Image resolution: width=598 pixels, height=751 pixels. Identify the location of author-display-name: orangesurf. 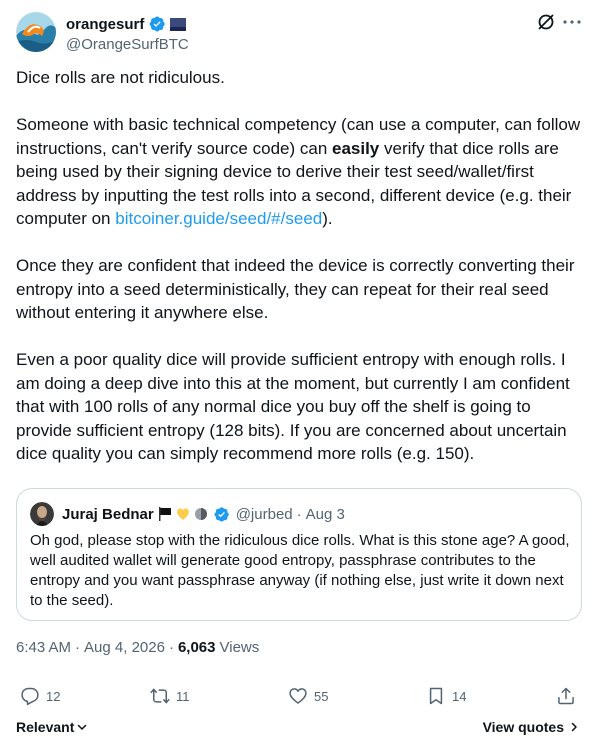
(105, 24).